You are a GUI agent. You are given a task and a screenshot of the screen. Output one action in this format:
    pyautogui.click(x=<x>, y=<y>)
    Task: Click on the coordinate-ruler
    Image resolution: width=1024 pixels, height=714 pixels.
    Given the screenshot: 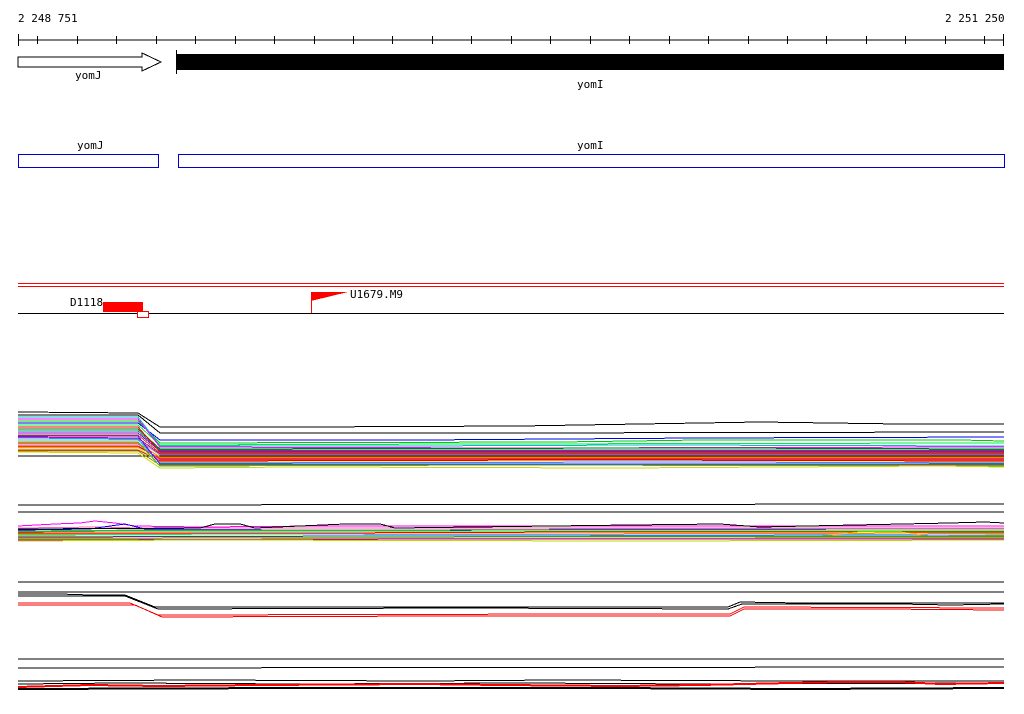 What is the action you would take?
    pyautogui.click(x=511, y=40)
    